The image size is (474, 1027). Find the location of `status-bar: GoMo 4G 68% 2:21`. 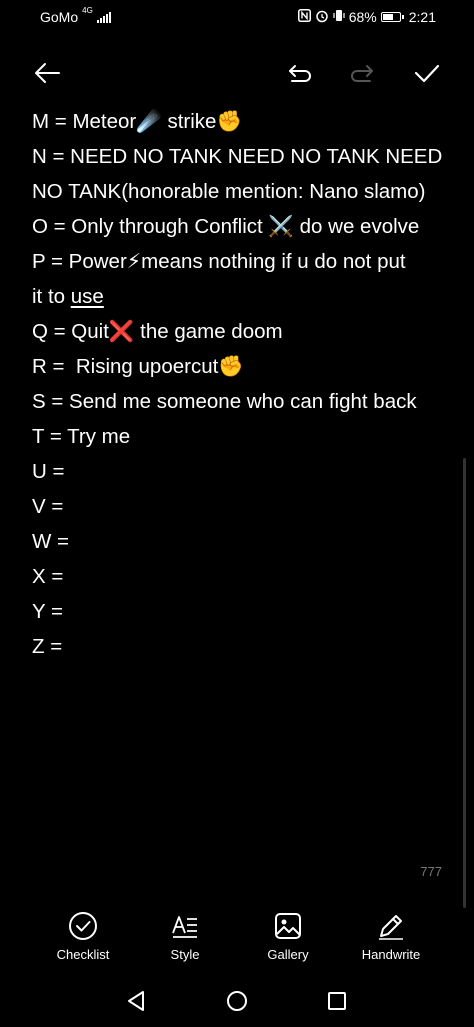

status-bar: GoMo 4G 68% 2:21 is located at coordinates (237, 17).